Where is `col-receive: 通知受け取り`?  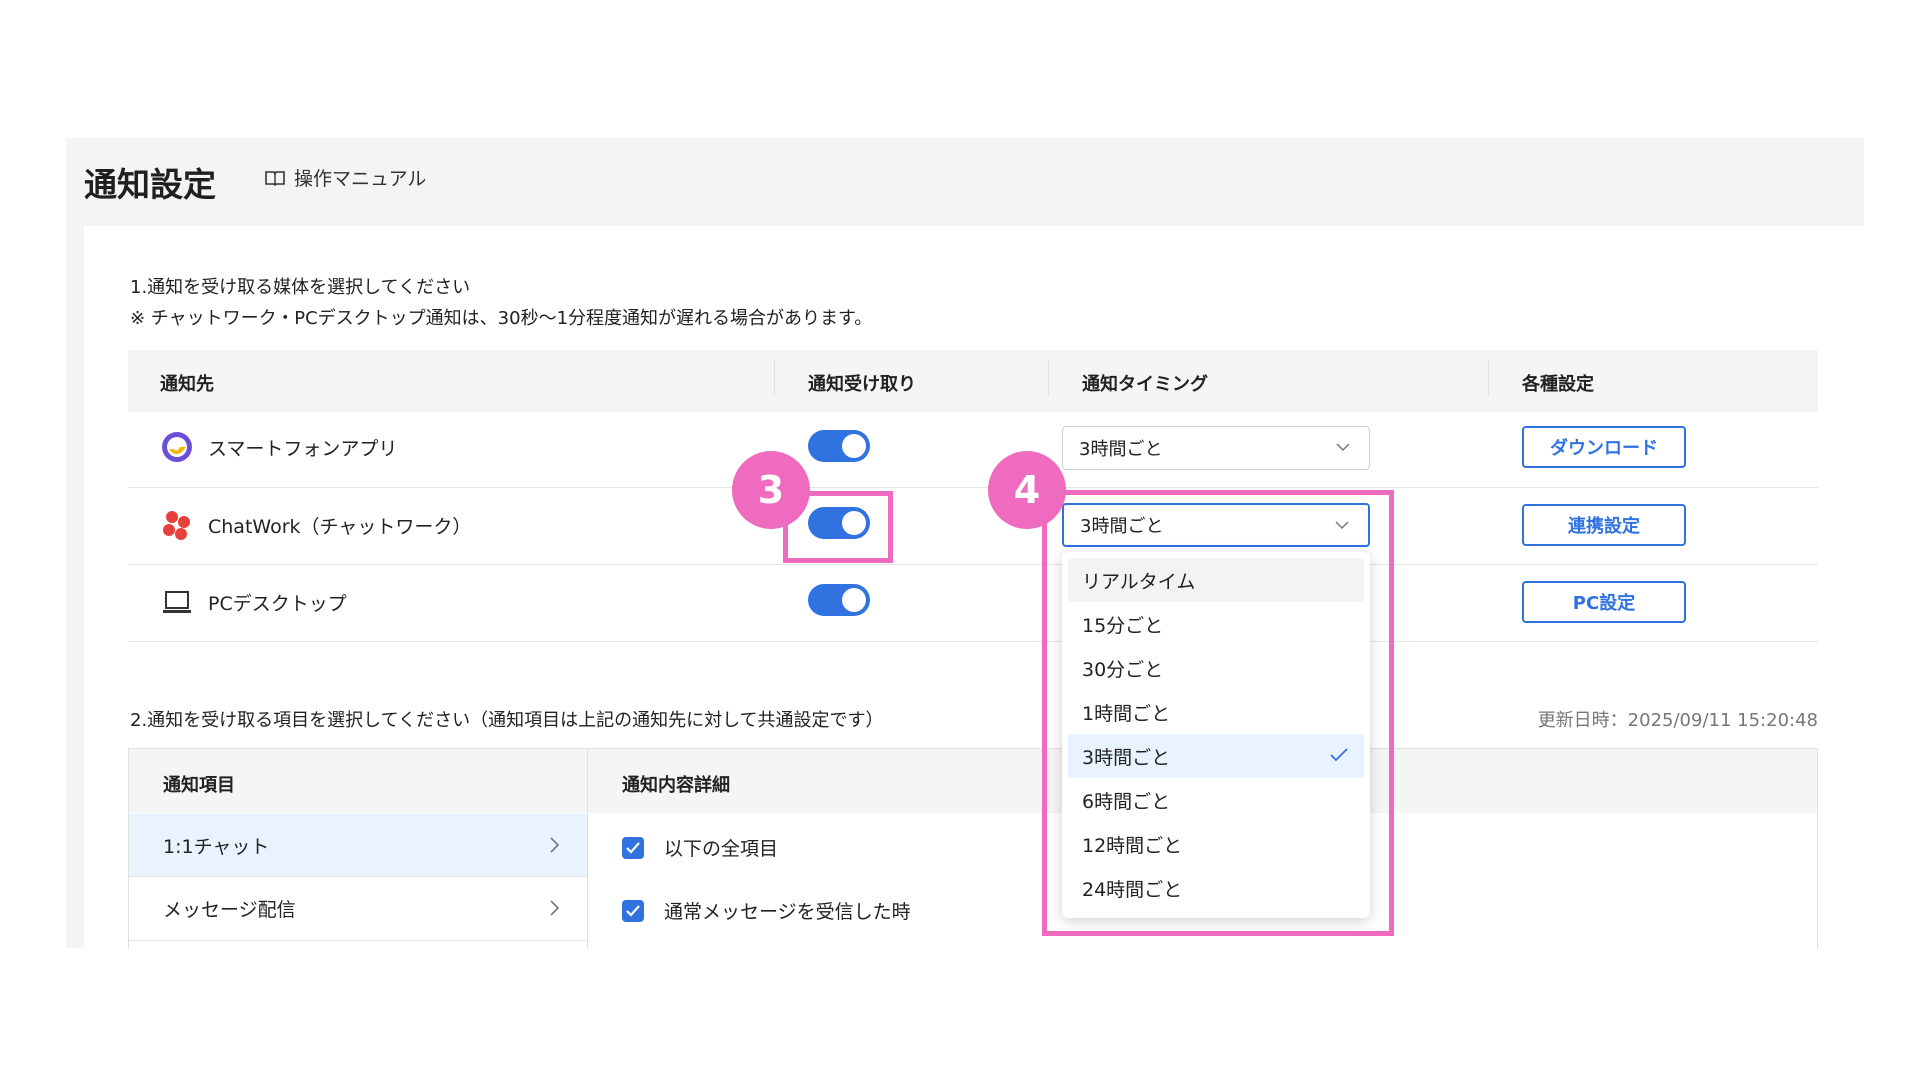
col-receive: 通知受け取り is located at coordinates (862, 384).